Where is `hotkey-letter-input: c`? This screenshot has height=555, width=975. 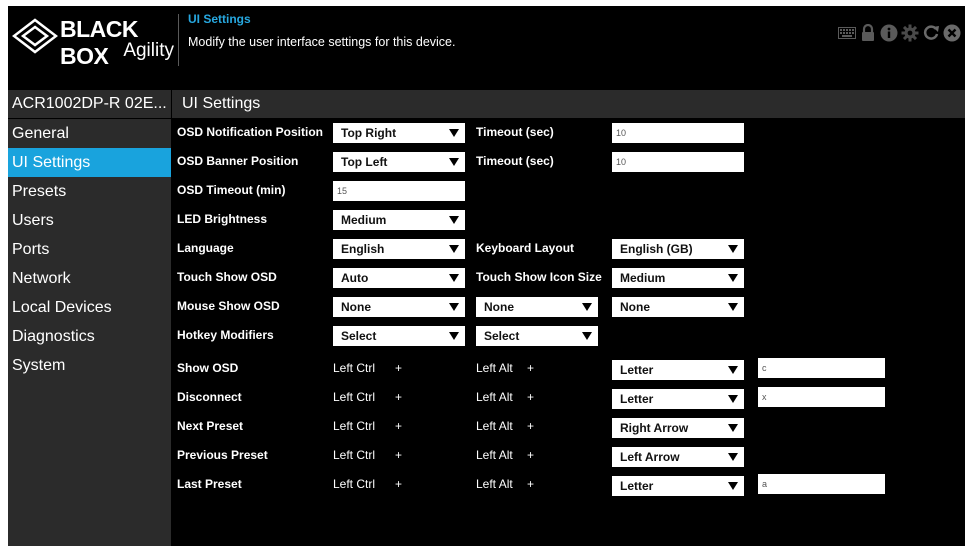
hotkey-letter-input: c is located at coordinates (821, 368).